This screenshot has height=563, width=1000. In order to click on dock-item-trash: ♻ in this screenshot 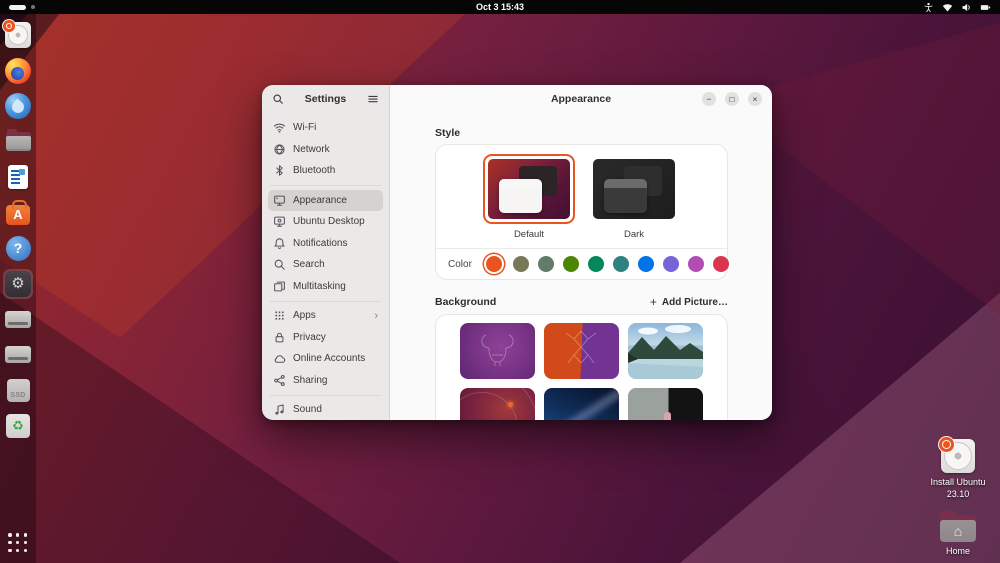, I will do `click(18, 426)`.